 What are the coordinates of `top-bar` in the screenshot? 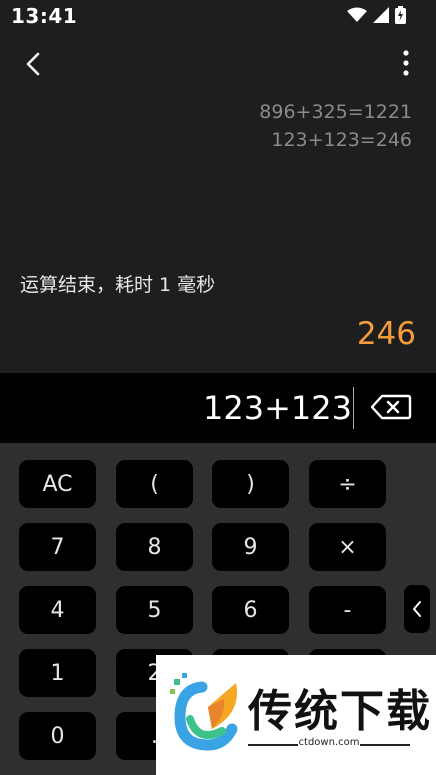 It's located at (218, 65).